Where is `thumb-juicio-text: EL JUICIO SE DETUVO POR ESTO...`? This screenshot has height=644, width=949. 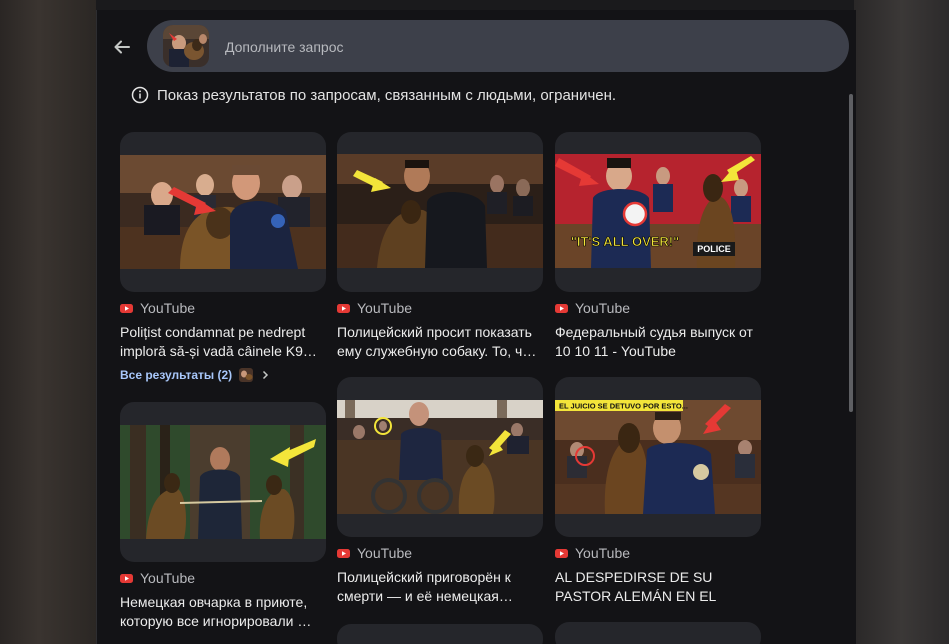 thumb-juicio-text: EL JUICIO SE DETUVO POR ESTO... is located at coordinates (623, 406).